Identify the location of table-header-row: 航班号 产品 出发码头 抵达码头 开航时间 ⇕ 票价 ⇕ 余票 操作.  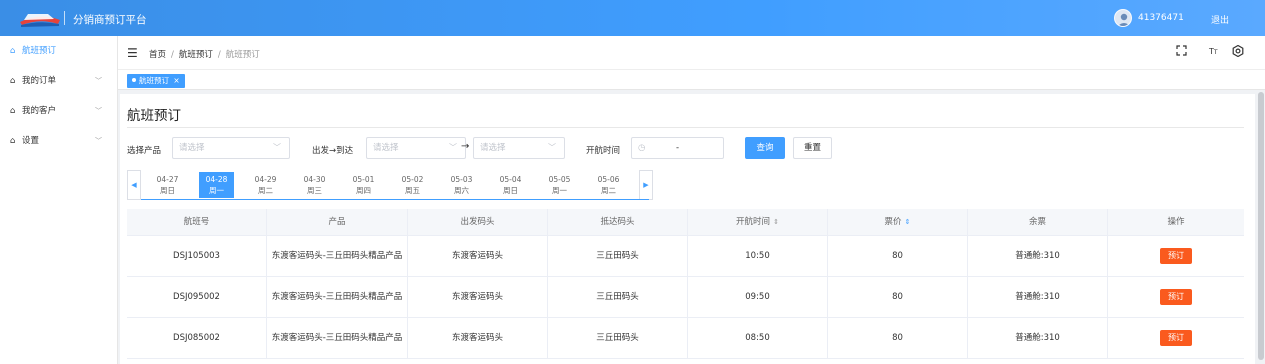
(685, 222).